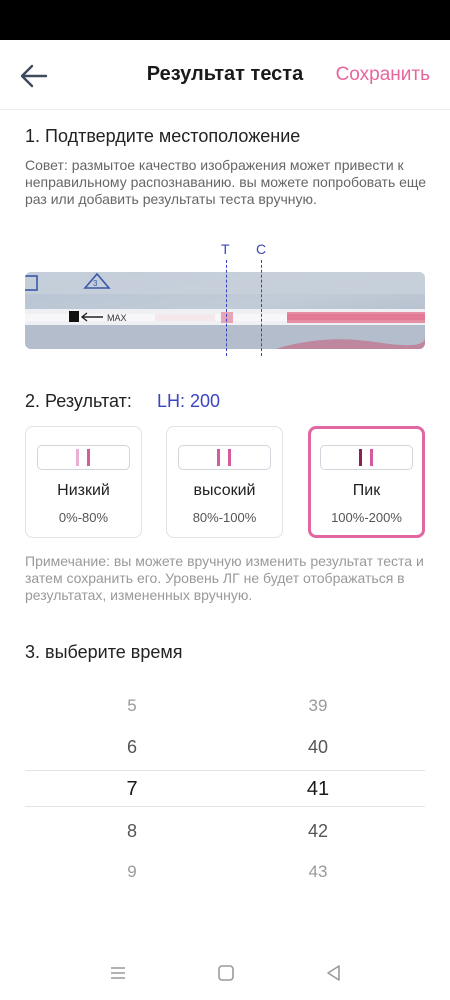 This screenshot has height=1000, width=450. Describe the element at coordinates (318, 706) in the screenshot. I see `minute-option: 39` at that location.